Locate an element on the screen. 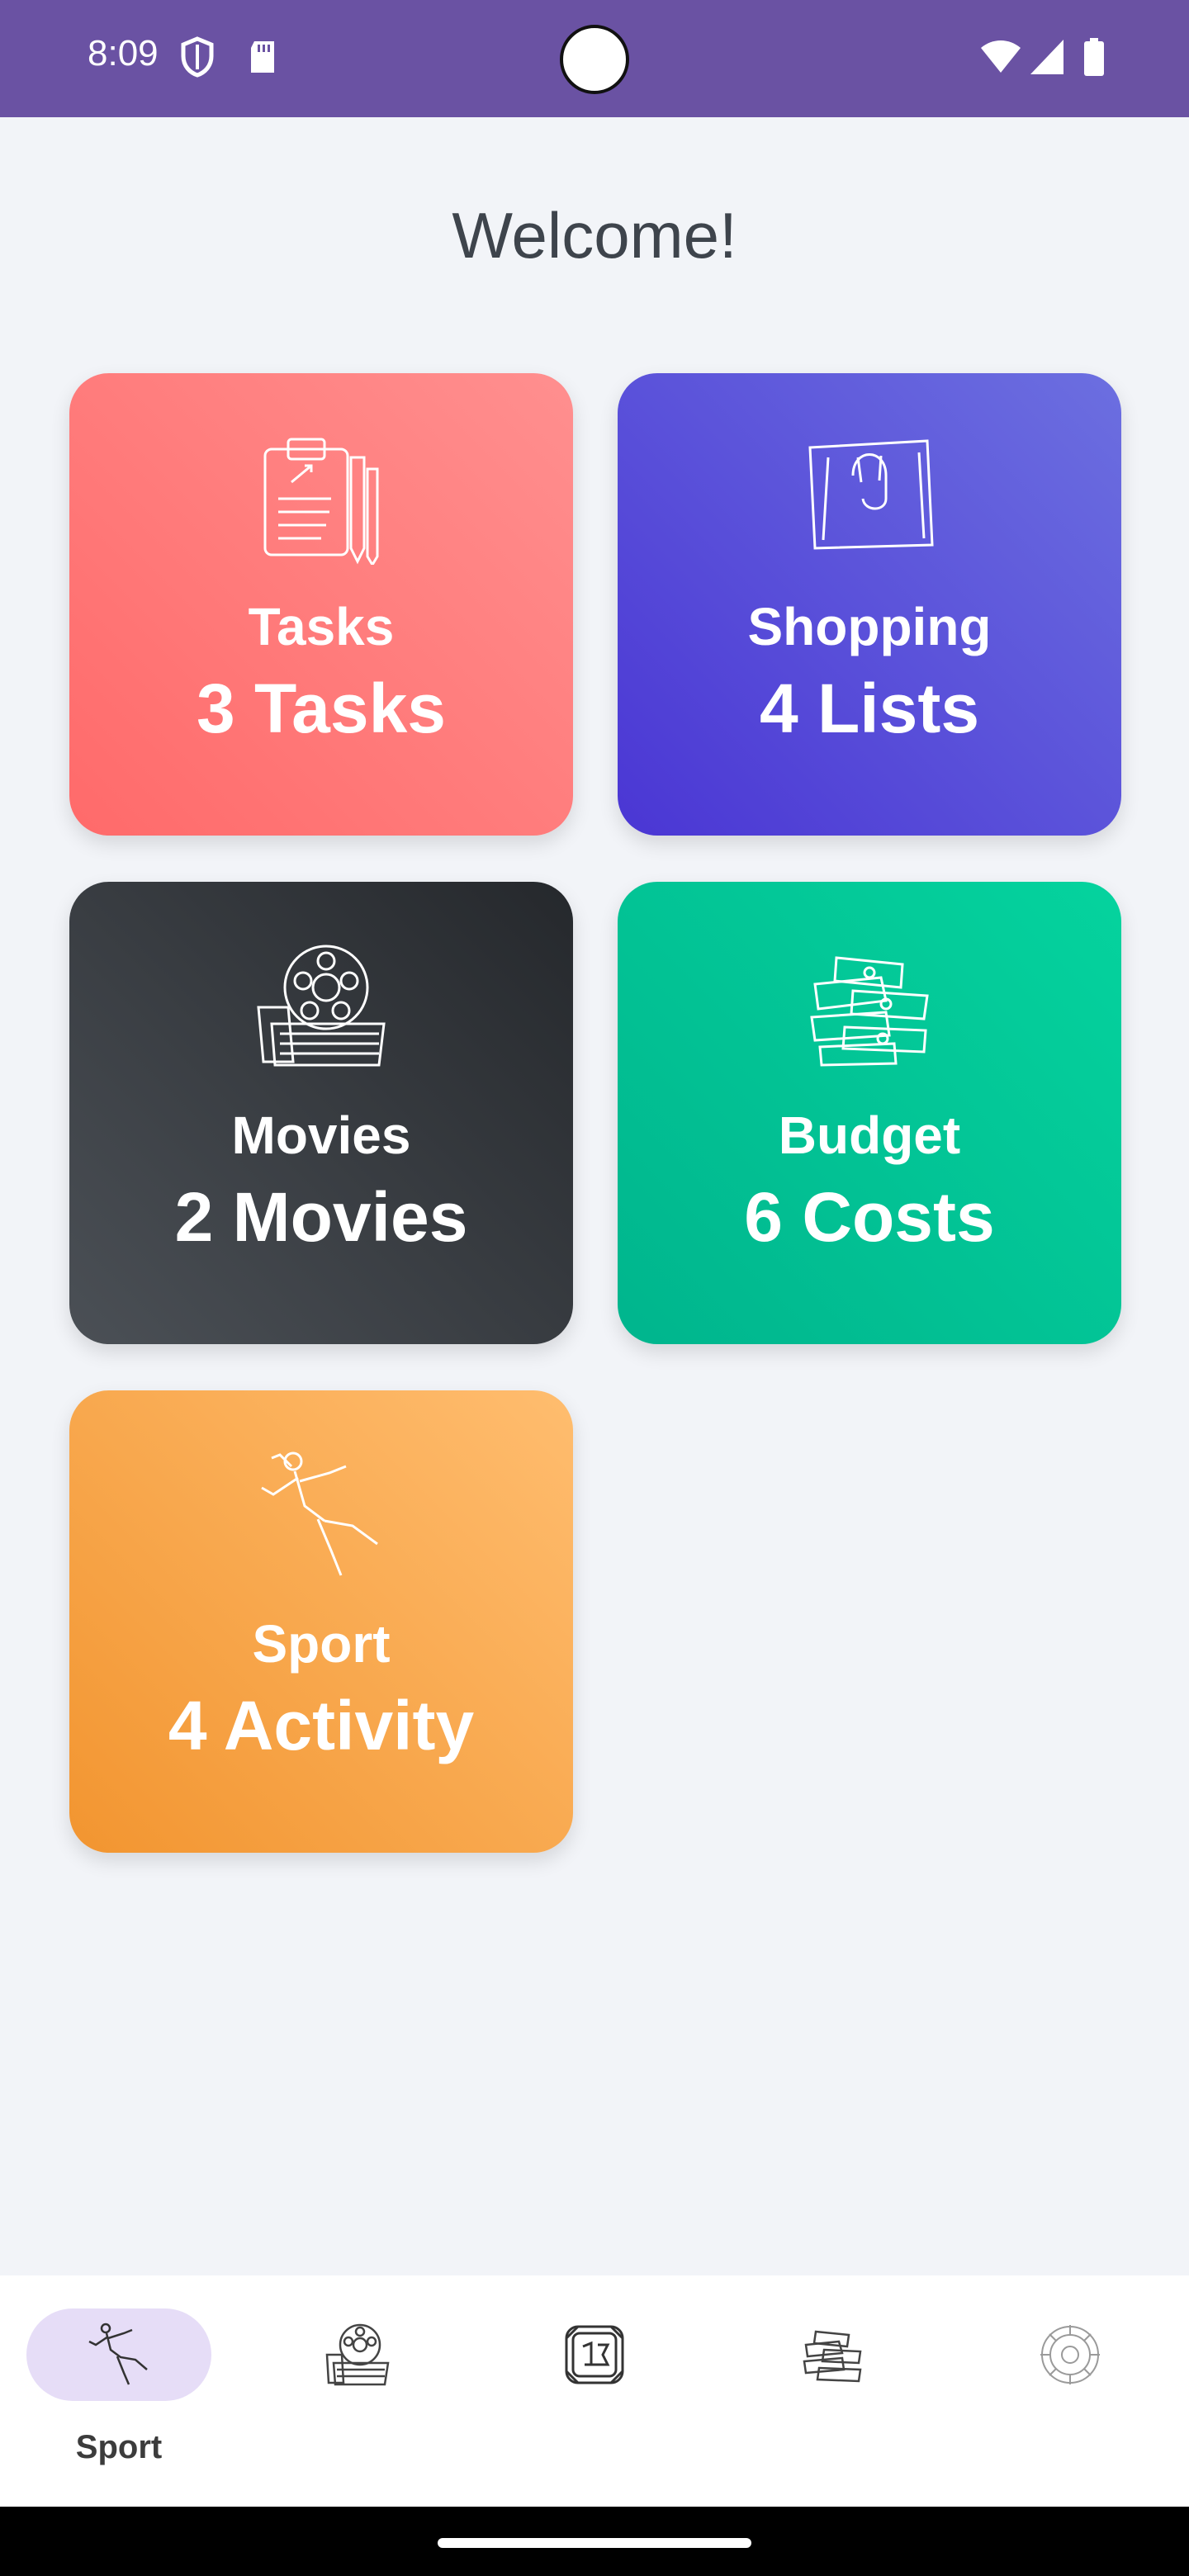 This screenshot has height=2576, width=1189. clipboard-icon is located at coordinates (321, 501).